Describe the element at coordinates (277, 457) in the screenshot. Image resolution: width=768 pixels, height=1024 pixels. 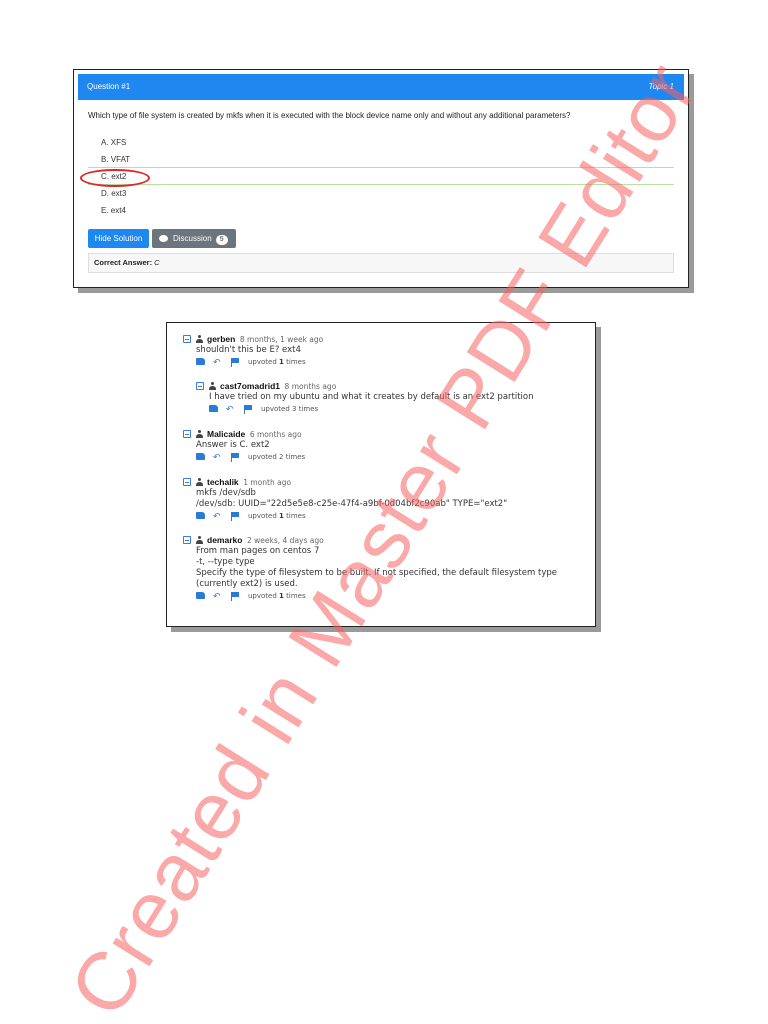
I see `upvote-count: upvoted 2 times` at that location.